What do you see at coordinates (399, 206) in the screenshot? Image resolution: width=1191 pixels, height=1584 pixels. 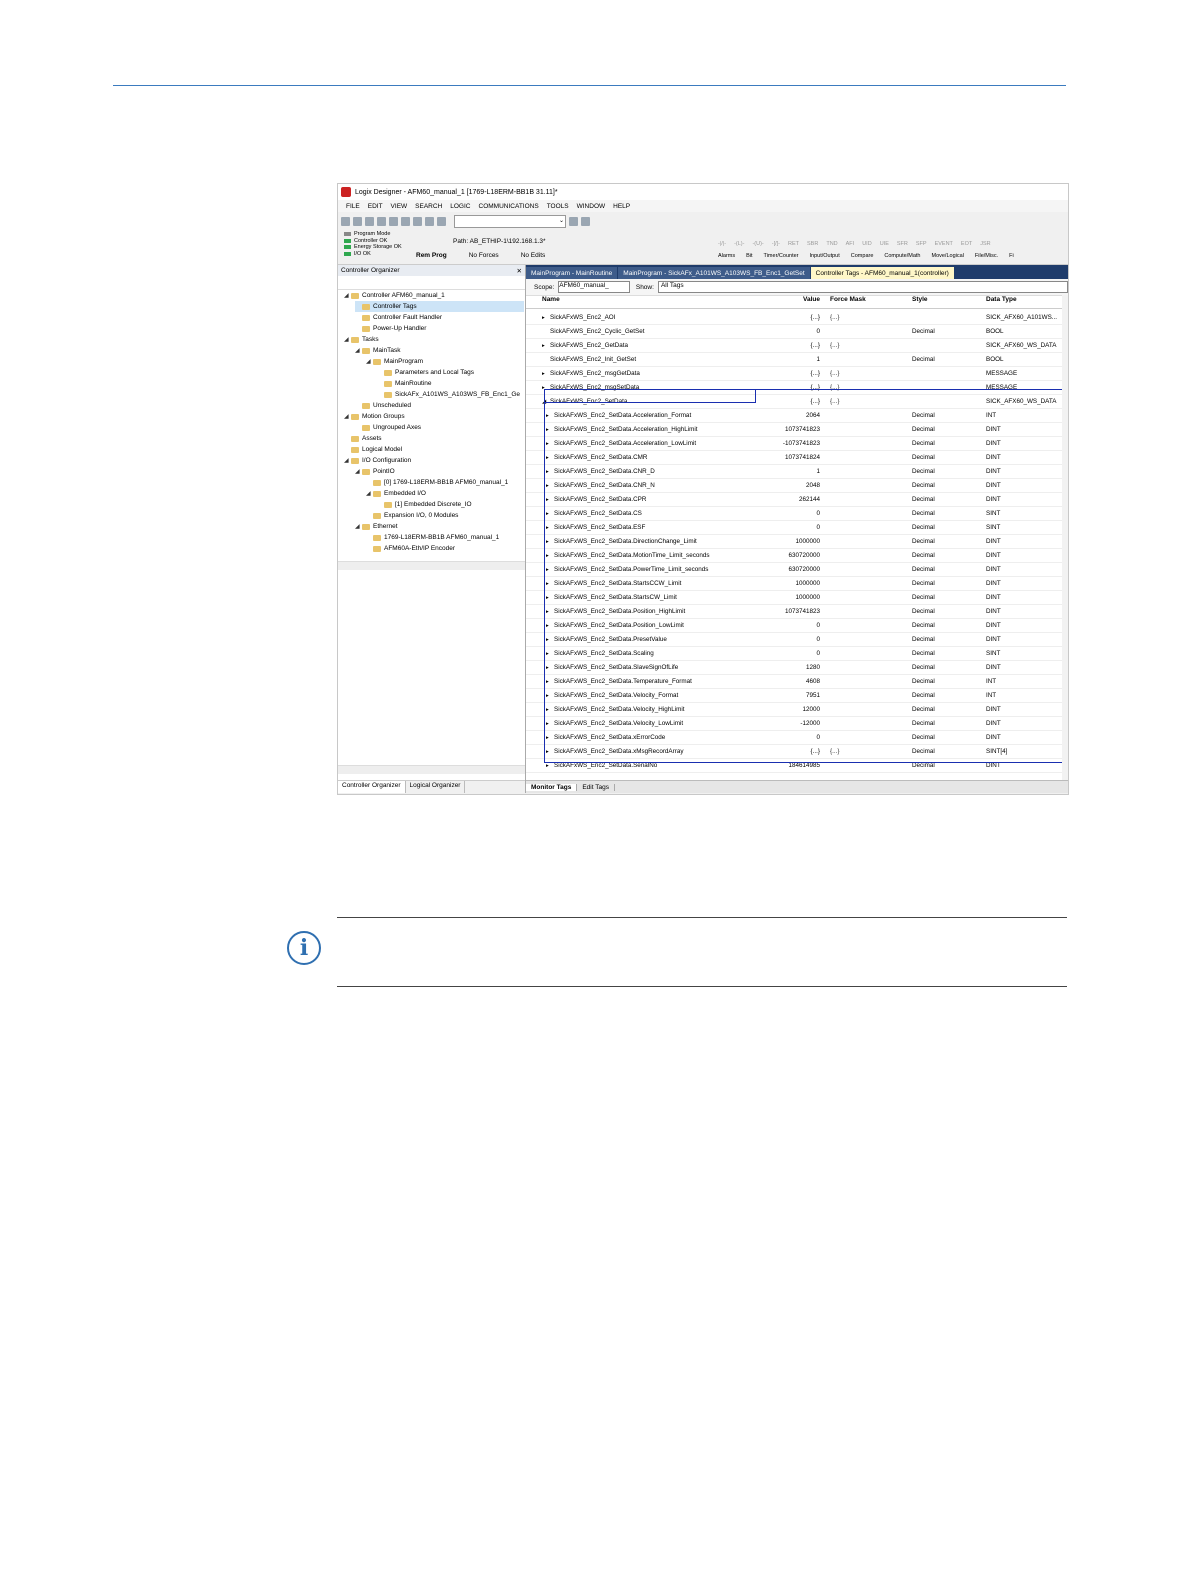 I see `menu-item-view: VIEW` at bounding box center [399, 206].